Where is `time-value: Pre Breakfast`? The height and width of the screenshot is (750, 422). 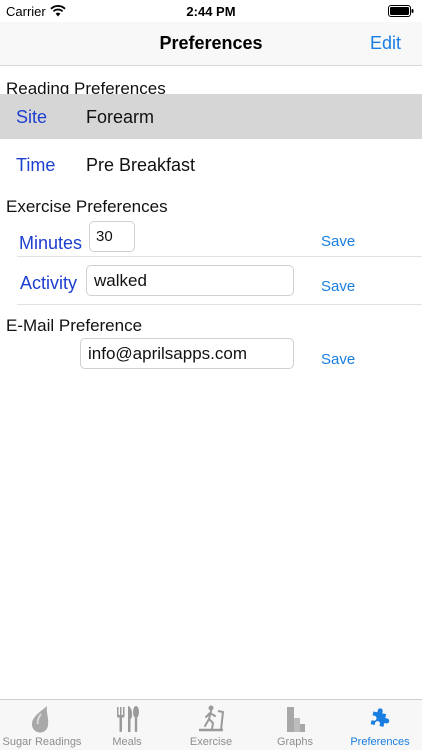
time-value: Pre Breakfast is located at coordinates (141, 165).